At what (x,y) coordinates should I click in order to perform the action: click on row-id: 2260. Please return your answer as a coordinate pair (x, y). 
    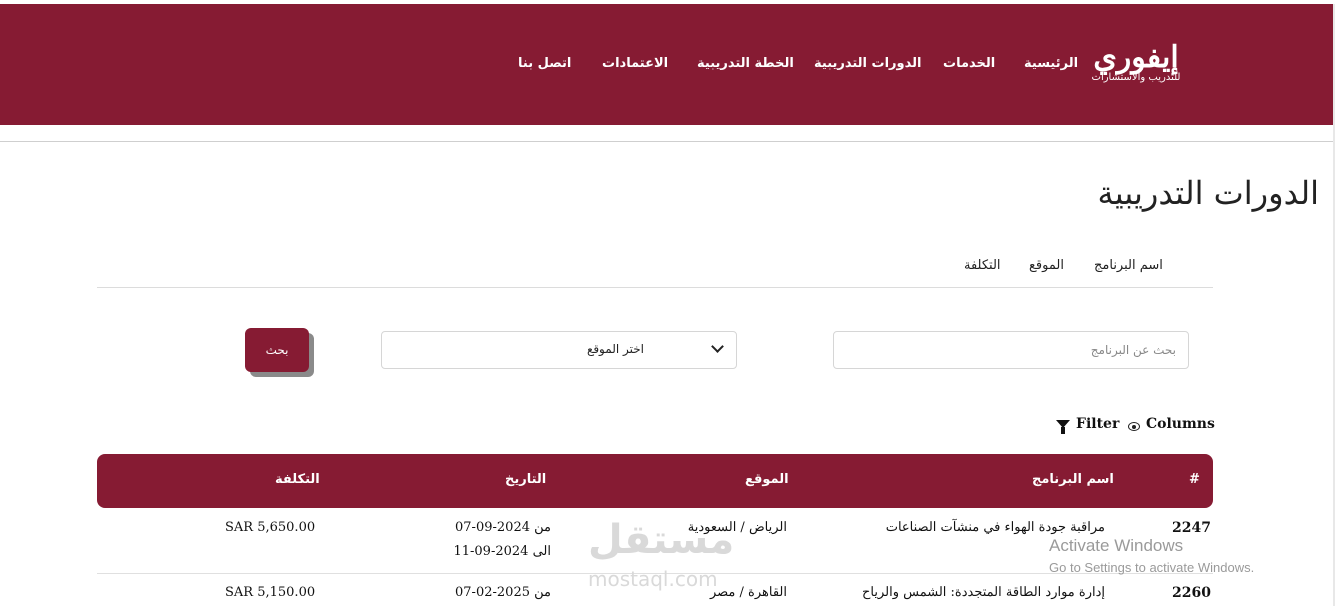
    Looking at the image, I should click on (1191, 593).